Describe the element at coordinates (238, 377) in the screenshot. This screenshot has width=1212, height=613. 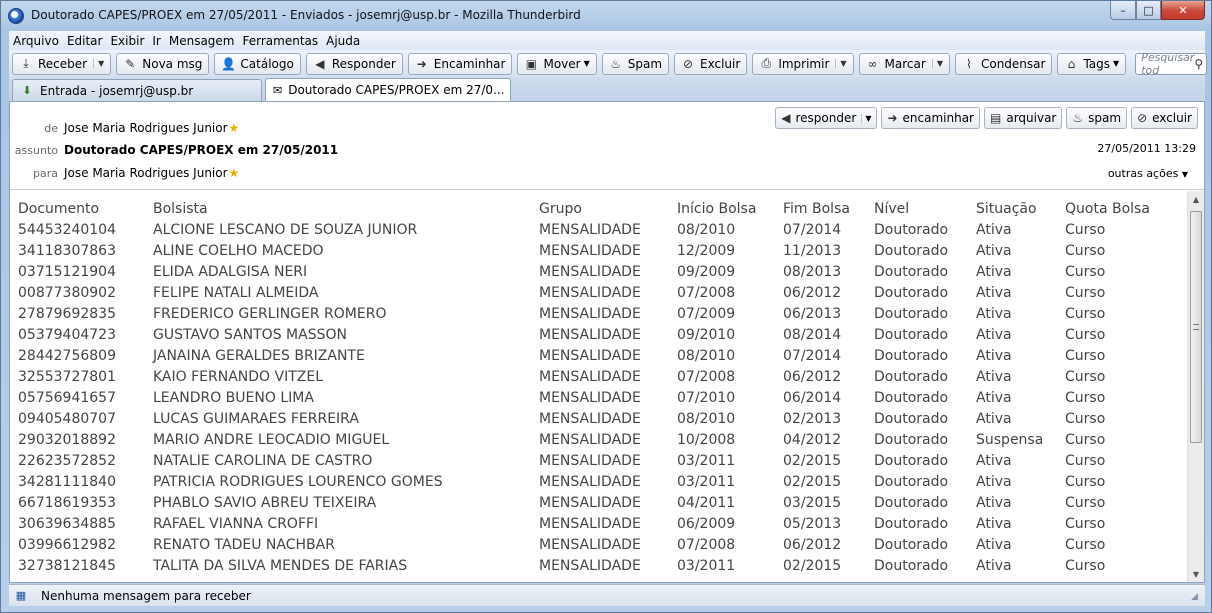
I see `cell-bolsista: KAIO FERNANDO VITZEL` at that location.